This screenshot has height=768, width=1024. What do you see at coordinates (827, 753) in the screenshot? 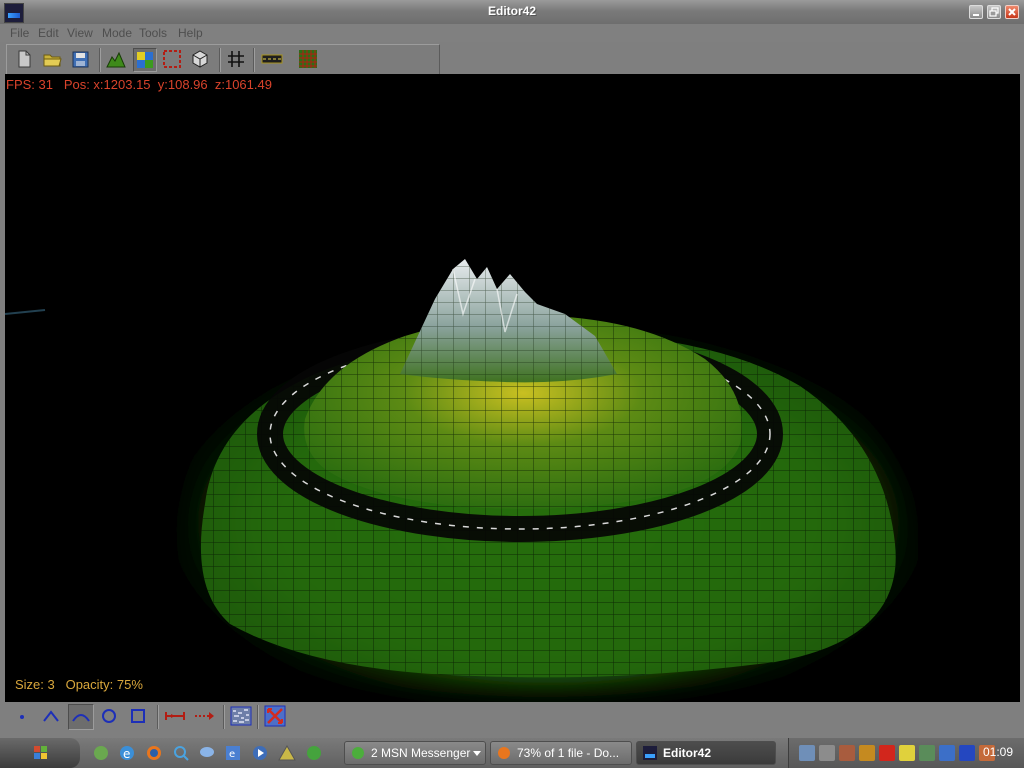
I see `monitor-icon` at bounding box center [827, 753].